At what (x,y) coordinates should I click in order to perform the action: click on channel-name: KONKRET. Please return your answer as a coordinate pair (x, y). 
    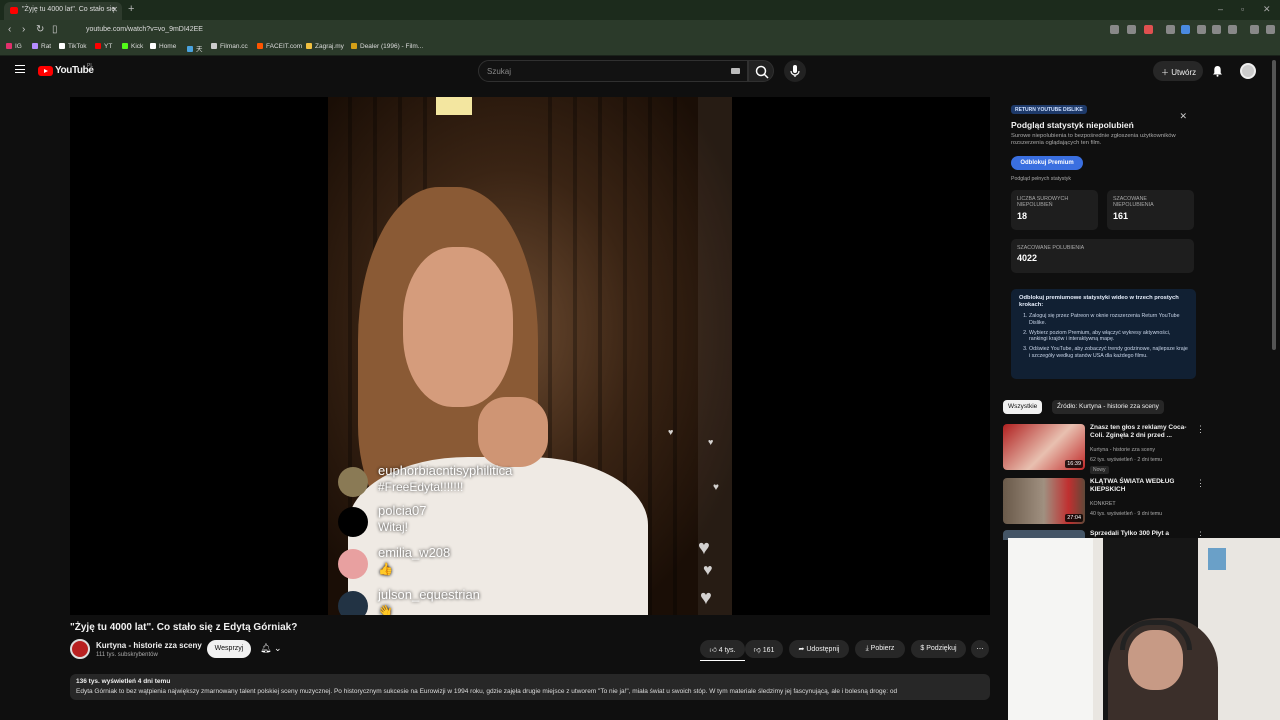
    Looking at the image, I should click on (1103, 504).